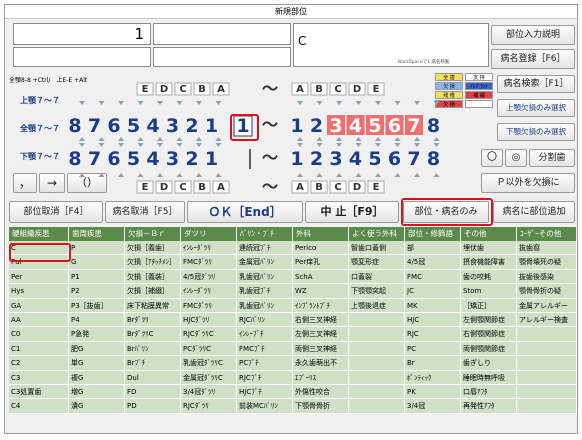 This screenshot has width=582, height=440. I want to click on grid-cell: 上顎後退症, so click(377, 305).